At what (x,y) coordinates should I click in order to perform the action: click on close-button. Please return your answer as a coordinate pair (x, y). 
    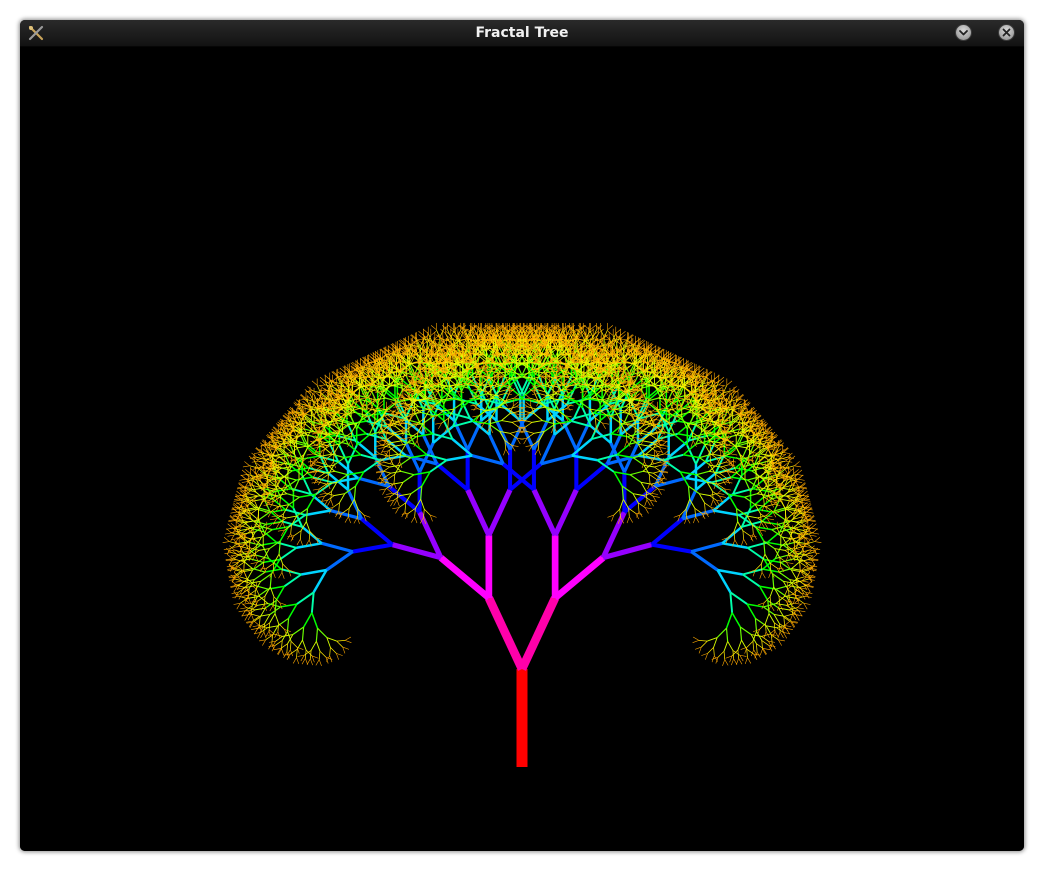
    Looking at the image, I should click on (1006, 32).